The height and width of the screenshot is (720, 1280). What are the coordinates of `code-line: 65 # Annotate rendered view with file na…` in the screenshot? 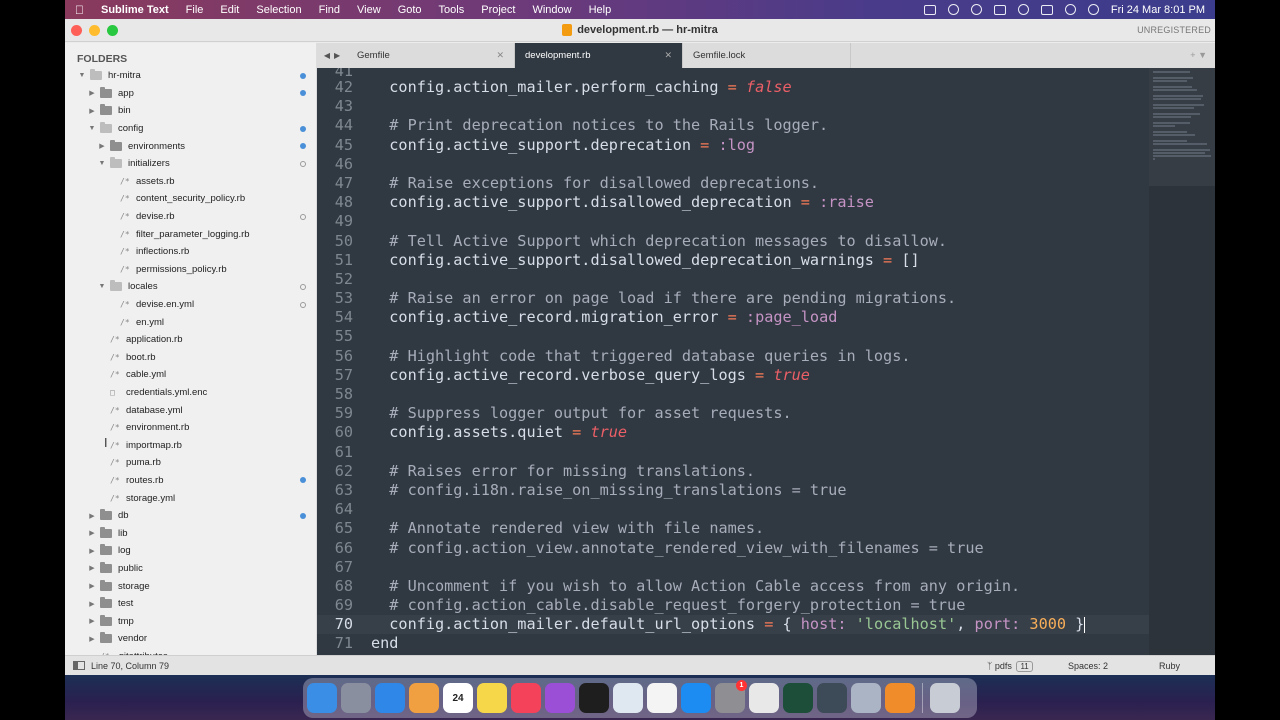 It's located at (733, 528).